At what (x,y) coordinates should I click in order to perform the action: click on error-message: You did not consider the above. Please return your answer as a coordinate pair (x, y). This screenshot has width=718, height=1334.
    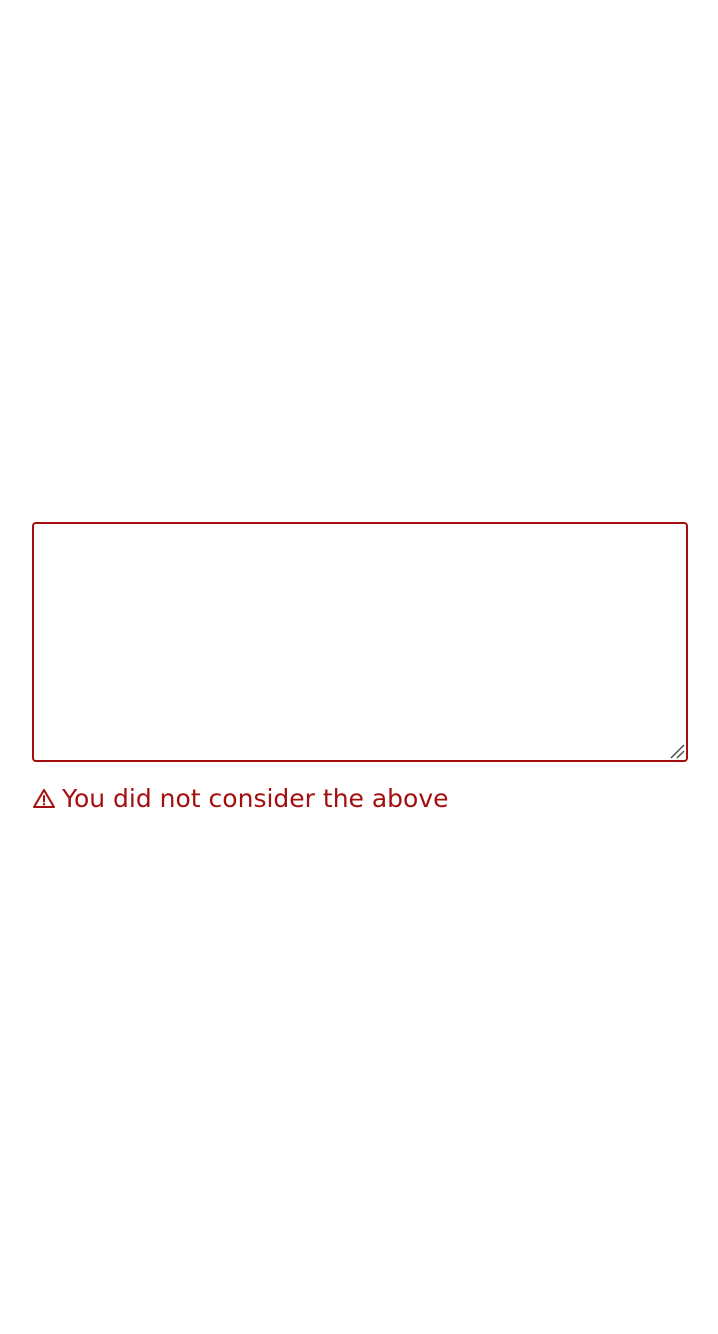
    Looking at the image, I should click on (255, 798).